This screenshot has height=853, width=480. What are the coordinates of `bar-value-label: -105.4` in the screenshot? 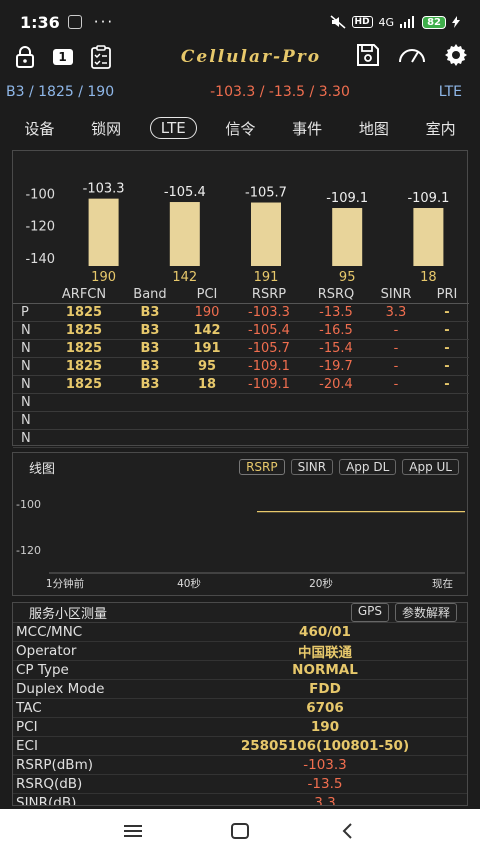 It's located at (185, 192).